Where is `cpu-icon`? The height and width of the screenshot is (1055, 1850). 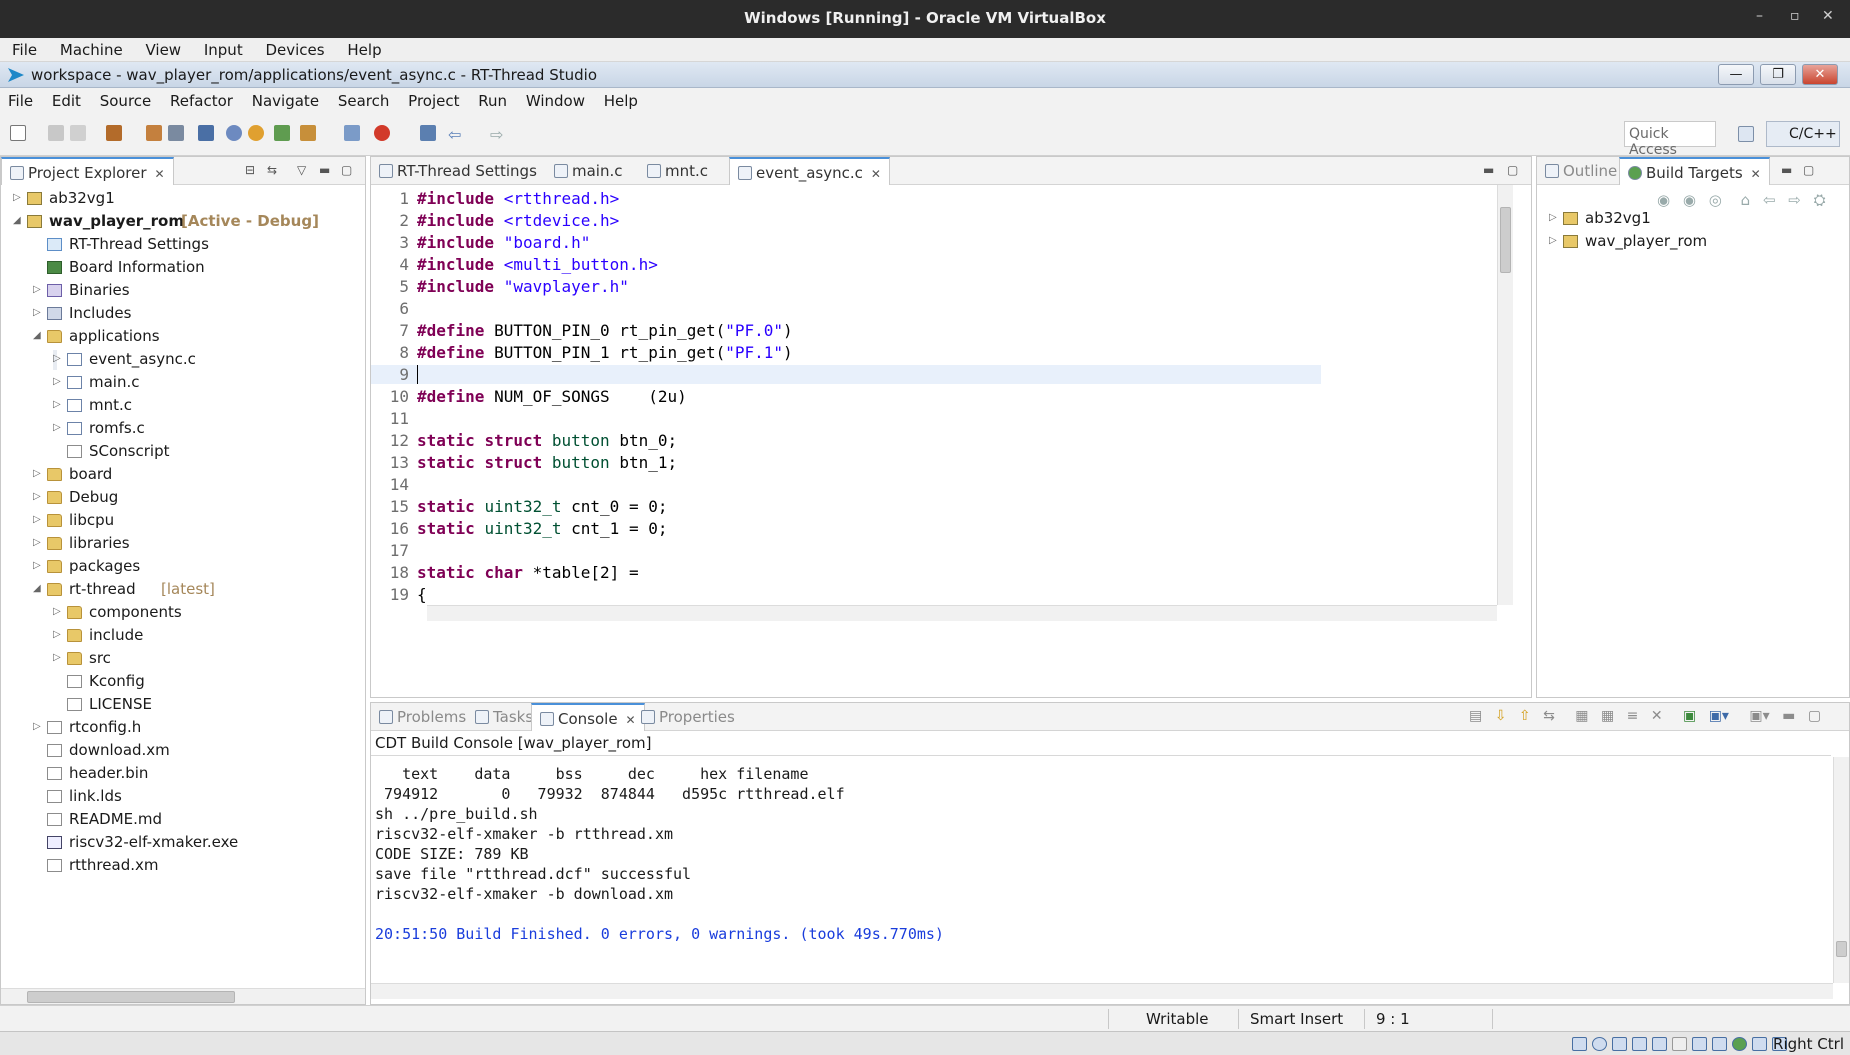 cpu-icon is located at coordinates (1739, 1044).